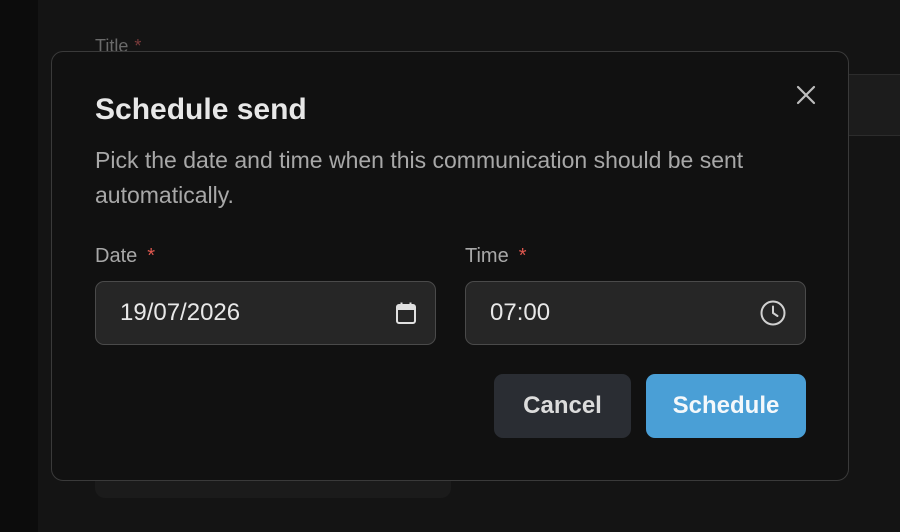 This screenshot has width=900, height=532. What do you see at coordinates (406, 313) in the screenshot?
I see `calendar-icon` at bounding box center [406, 313].